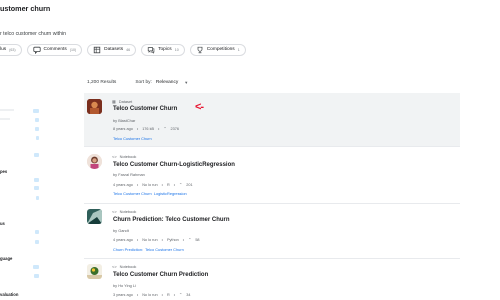 Image resolution: width=500 pixels, height=300 pixels. Describe the element at coordinates (73, 49) in the screenshot. I see `filter-chip-count: (10)` at that location.